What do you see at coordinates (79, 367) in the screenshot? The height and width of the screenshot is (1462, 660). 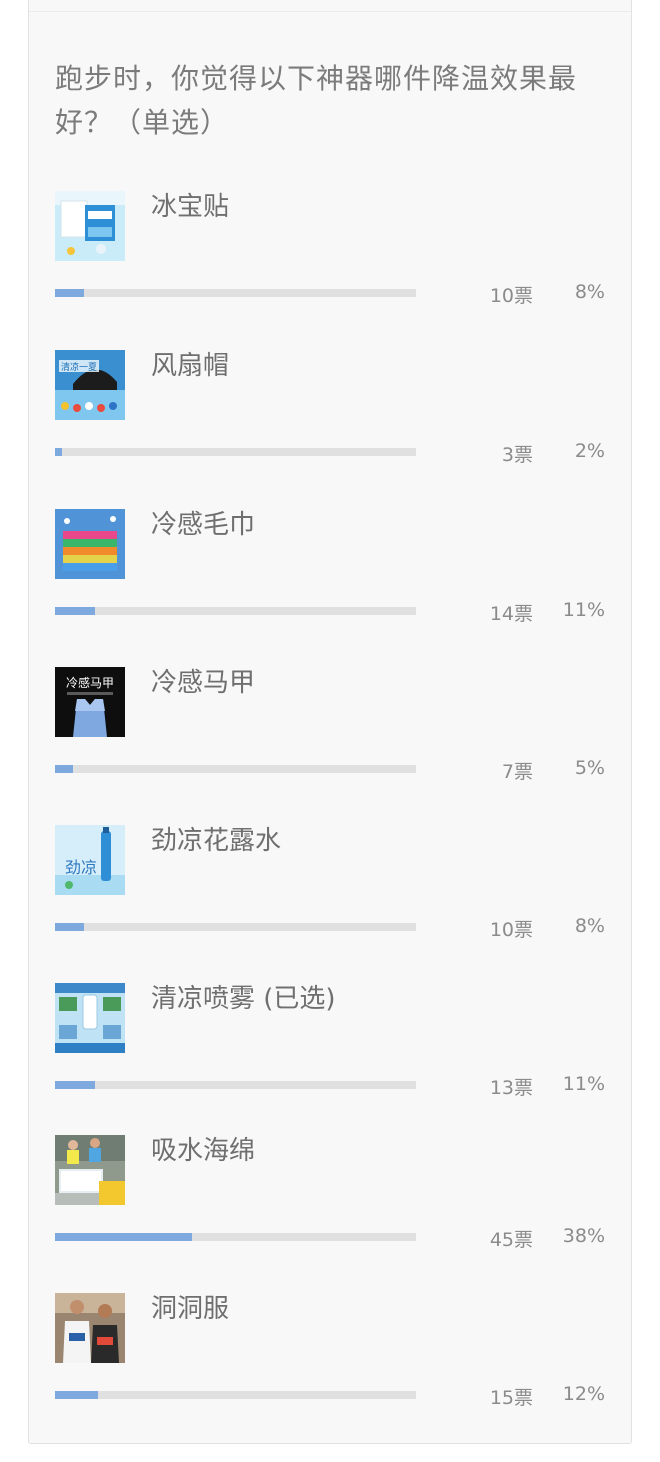 I see `thumbnail-caption: 清凉一夏` at bounding box center [79, 367].